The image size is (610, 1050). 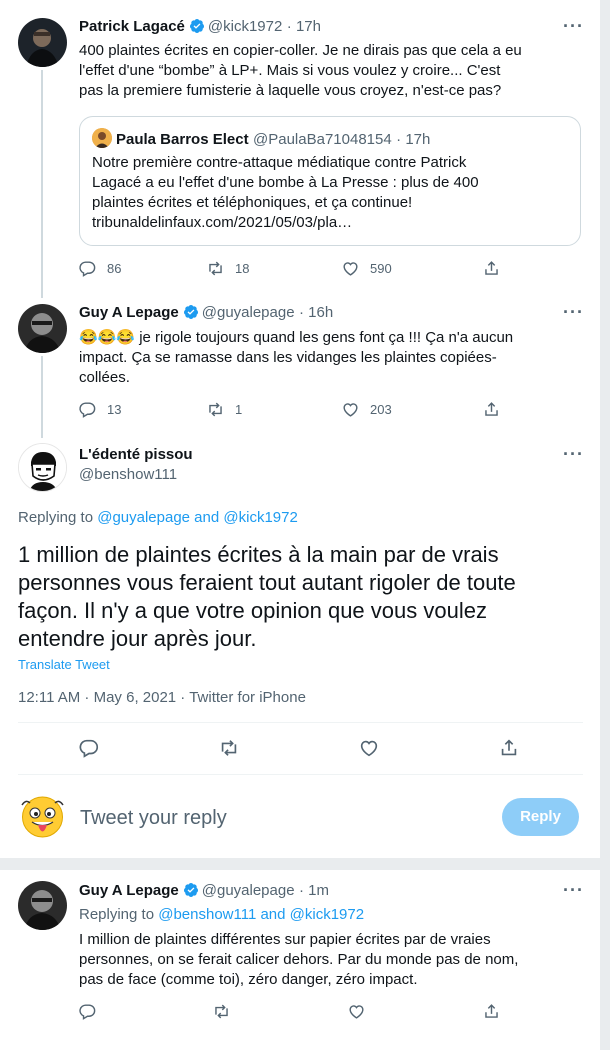 What do you see at coordinates (42, 42) in the screenshot?
I see `avatar-patrick` at bounding box center [42, 42].